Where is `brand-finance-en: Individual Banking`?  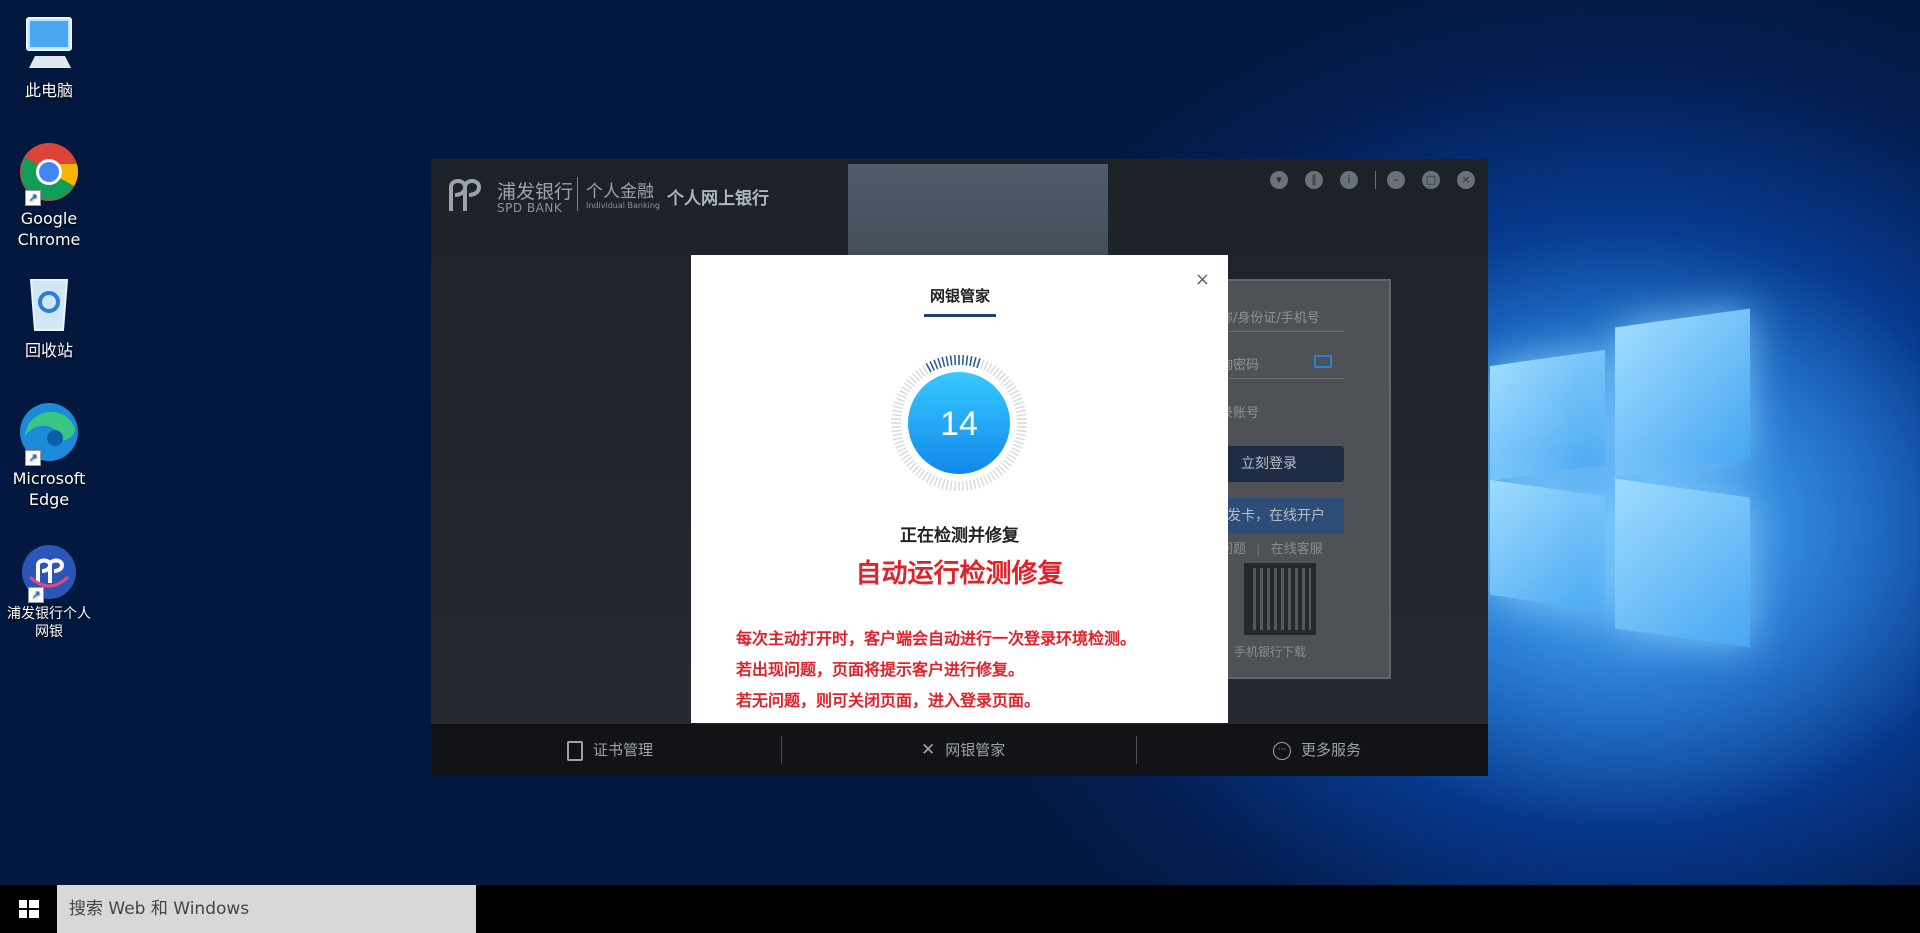 brand-finance-en: Individual Banking is located at coordinates (623, 205).